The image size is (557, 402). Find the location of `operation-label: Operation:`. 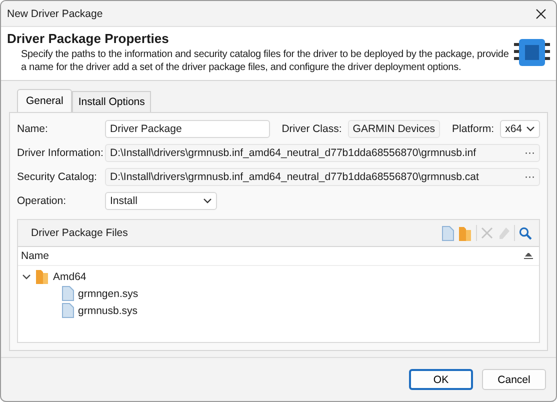

operation-label: Operation: is located at coordinates (42, 201).